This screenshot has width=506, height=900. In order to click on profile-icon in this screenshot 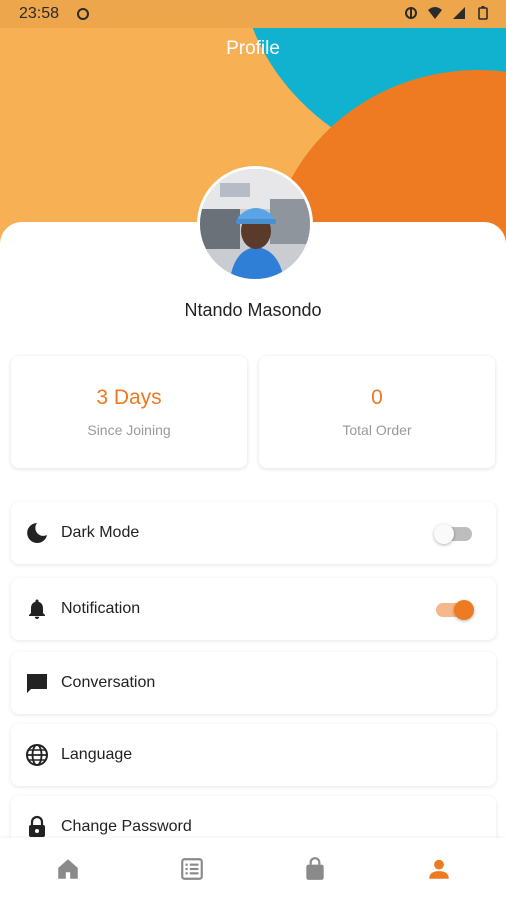, I will do `click(439, 869)`.